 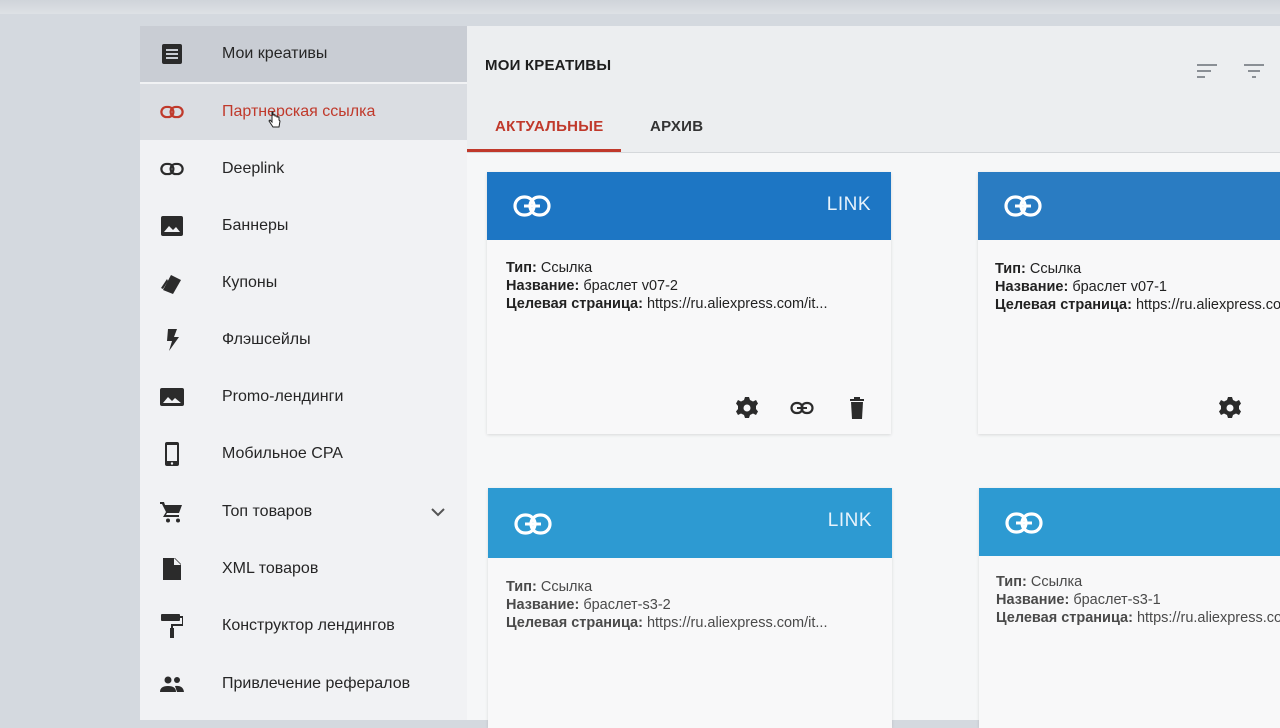 I want to click on chevron-down-icon, so click(x=438, y=512).